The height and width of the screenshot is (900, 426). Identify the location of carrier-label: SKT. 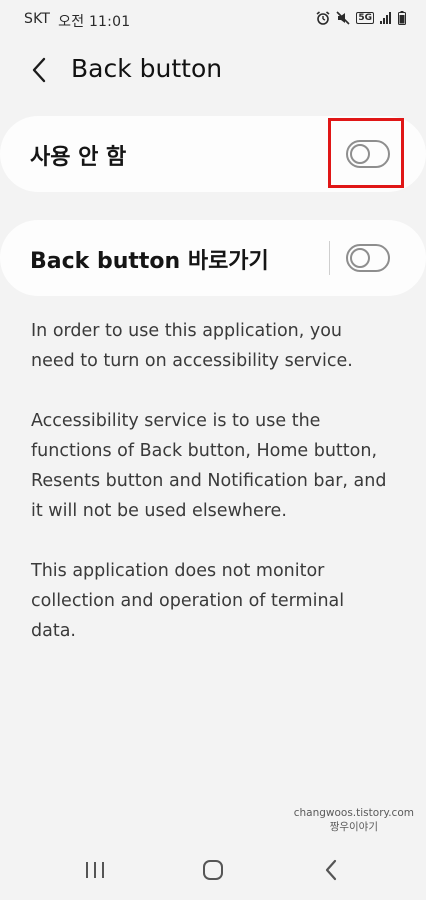
(37, 19).